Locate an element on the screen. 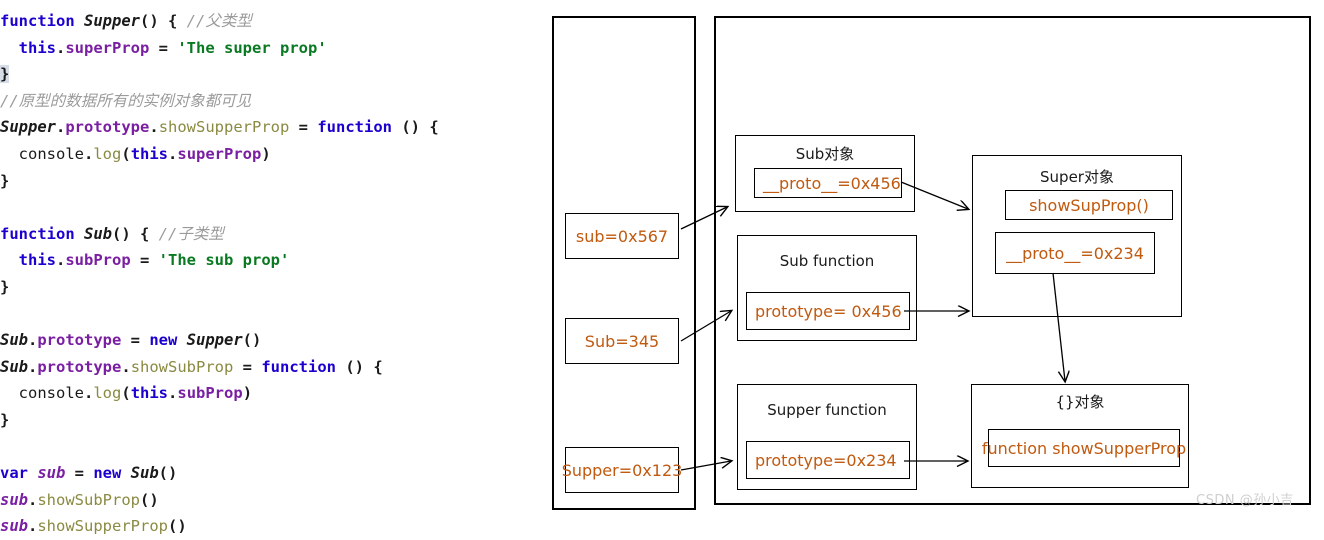  stack-entry-sub-label: sub=0x567 is located at coordinates (622, 236).